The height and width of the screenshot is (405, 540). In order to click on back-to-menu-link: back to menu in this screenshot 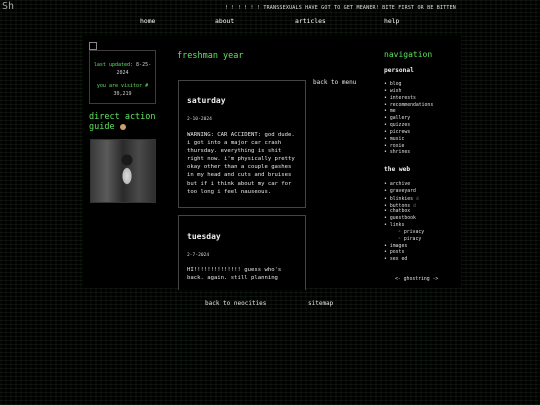, I will do `click(334, 82)`.